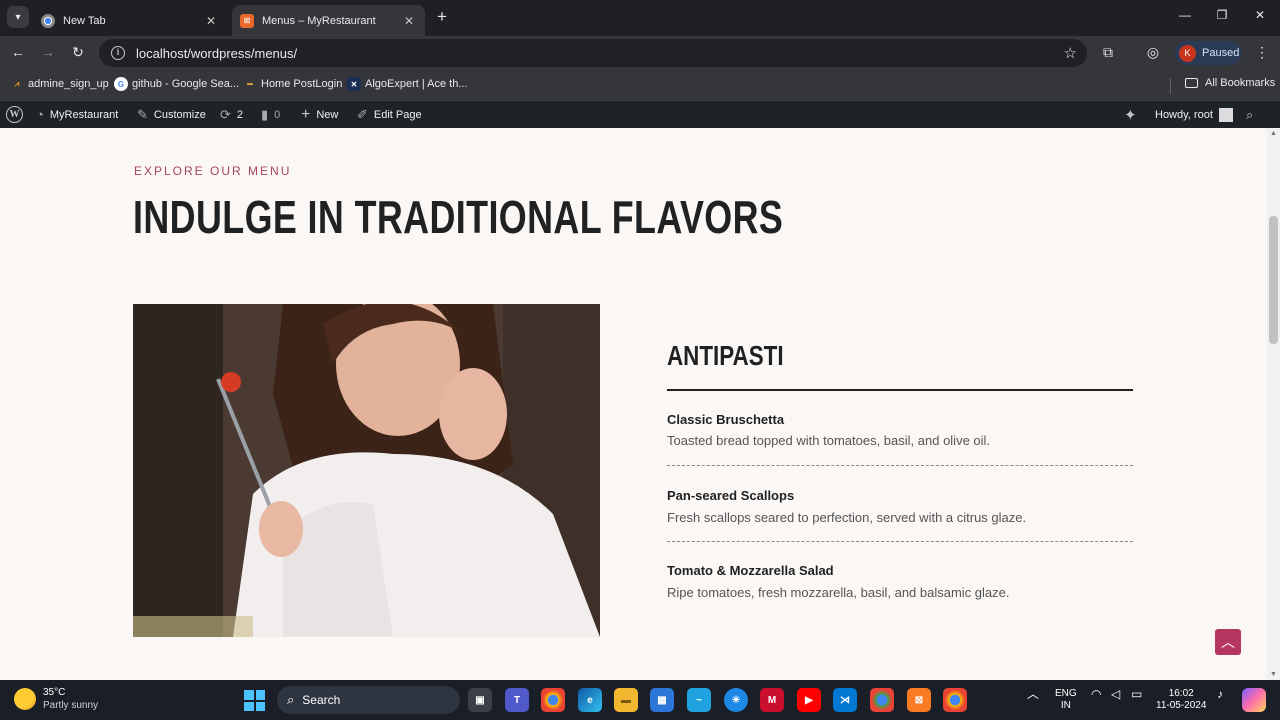  I want to click on close-window-icon: ✕, so click(1260, 15).